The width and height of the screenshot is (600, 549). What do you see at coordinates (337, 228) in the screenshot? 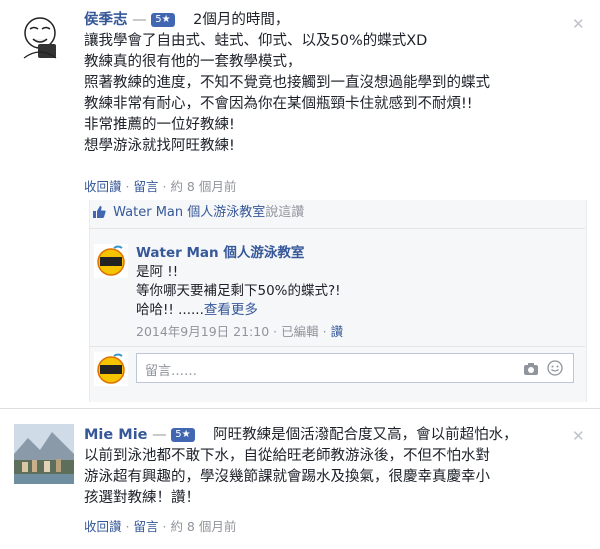
I see `reply-divider` at bounding box center [337, 228].